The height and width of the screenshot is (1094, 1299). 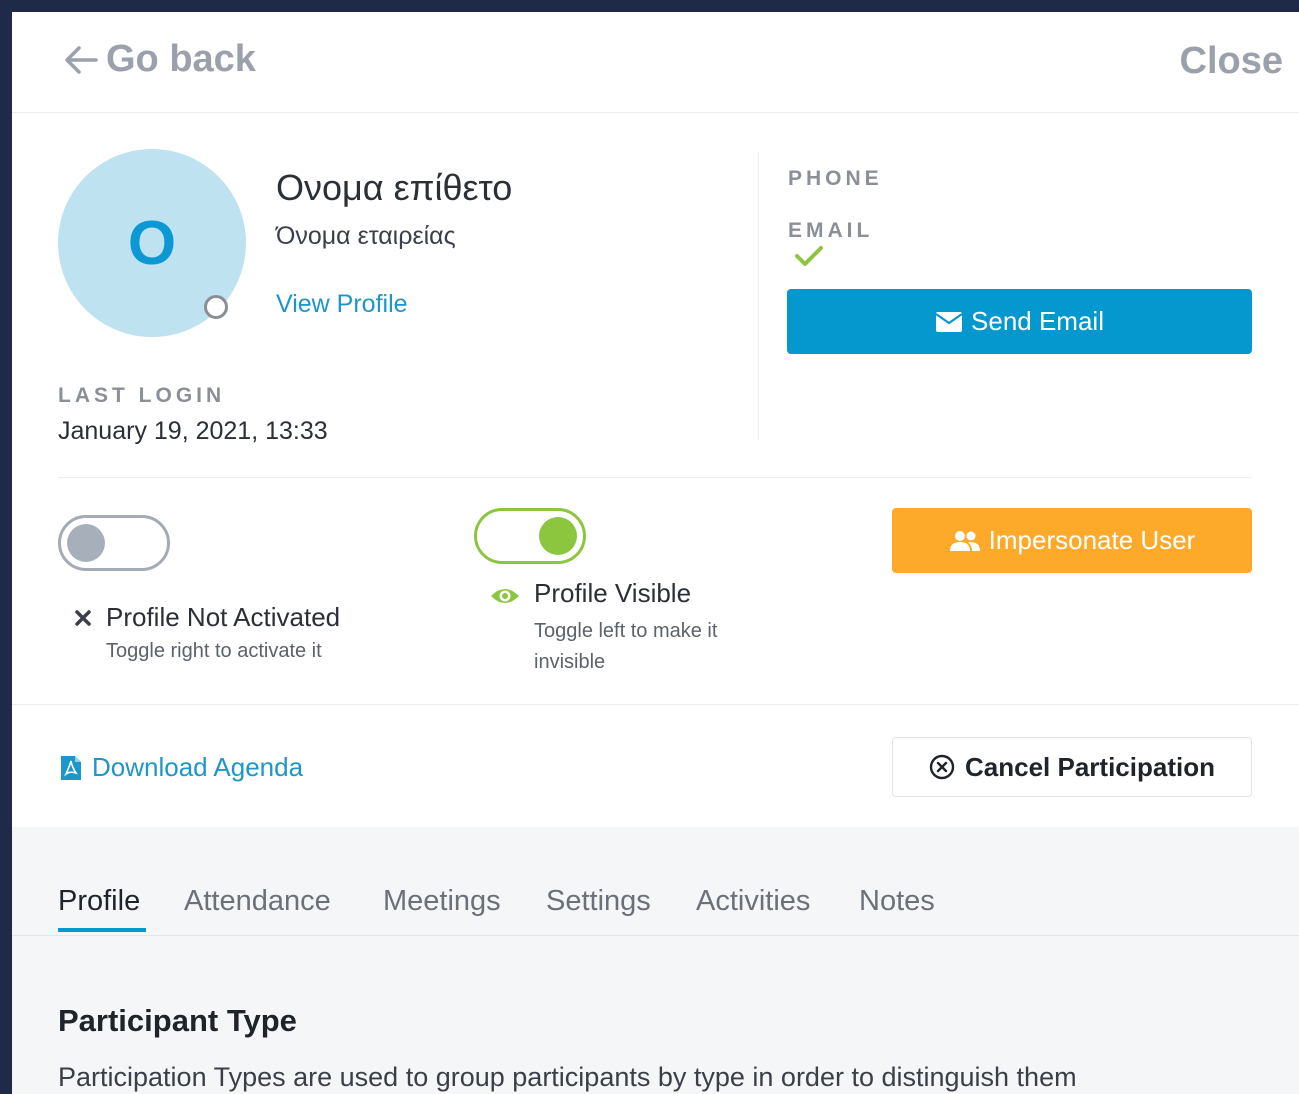 What do you see at coordinates (342, 304) in the screenshot?
I see `view-profile-link: View Profile` at bounding box center [342, 304].